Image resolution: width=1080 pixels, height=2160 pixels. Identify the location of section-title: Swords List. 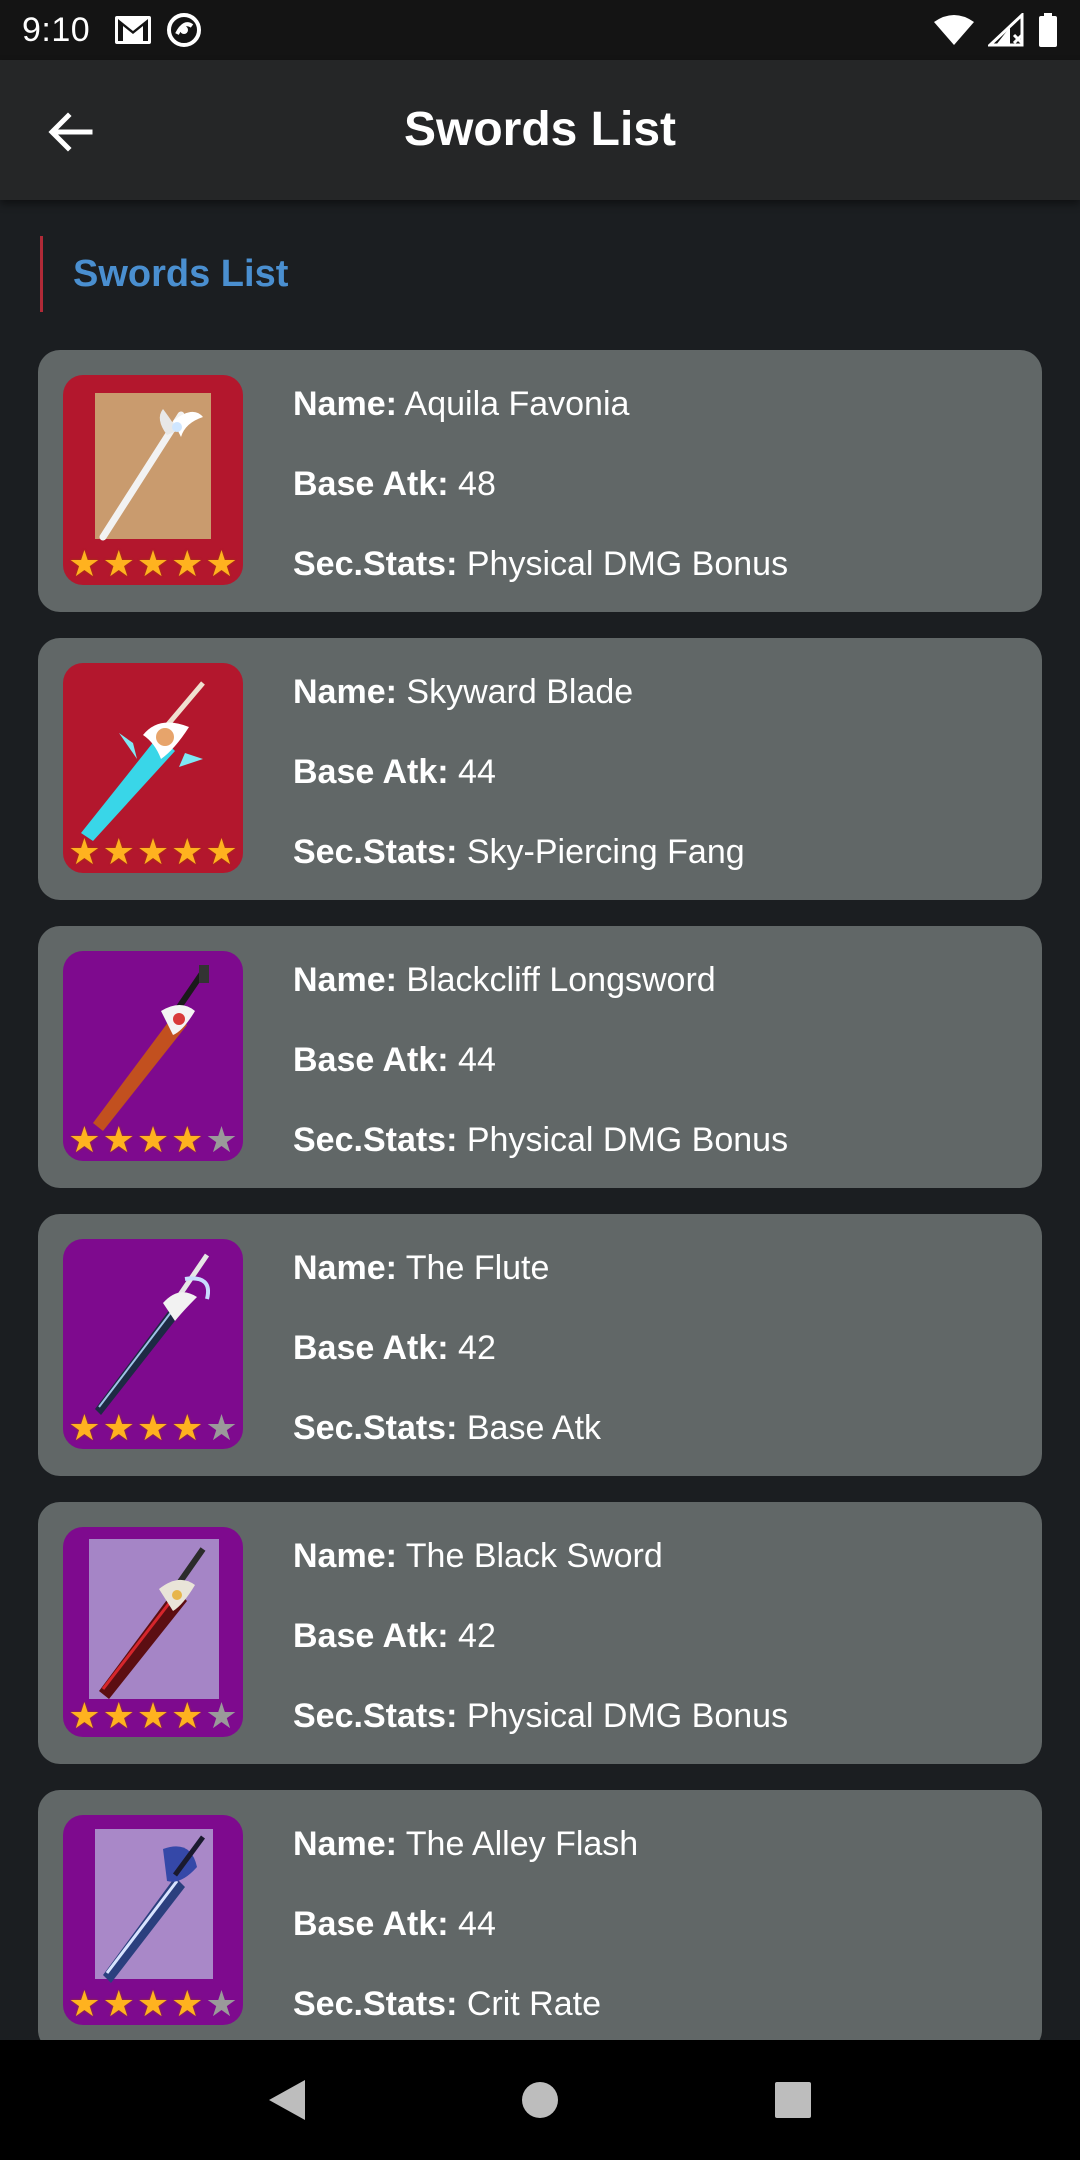
(181, 273).